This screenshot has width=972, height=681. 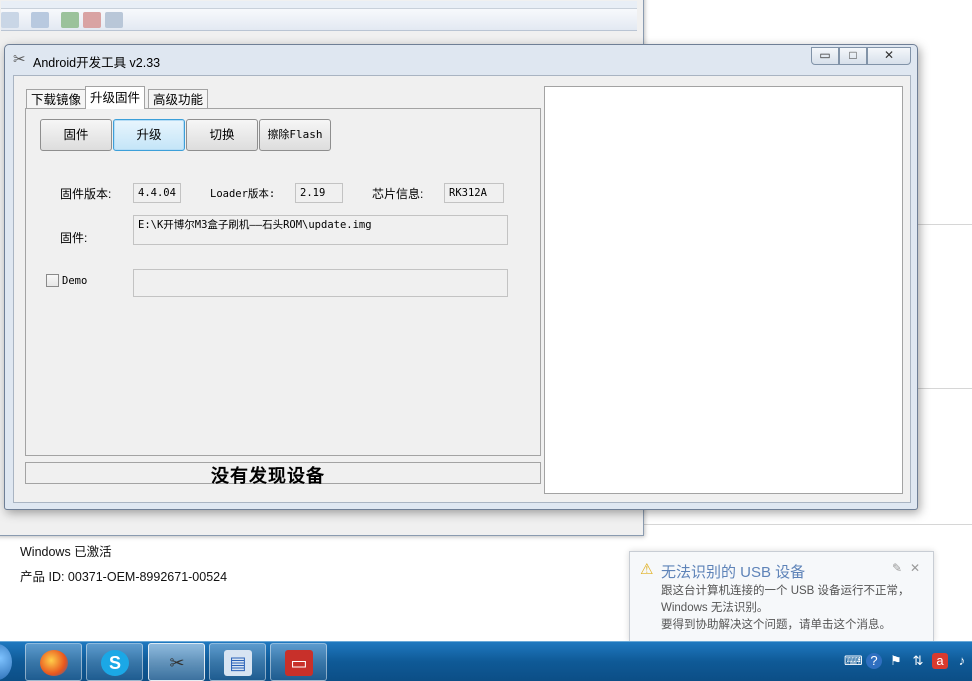 I want to click on demo-field, so click(x=320, y=283).